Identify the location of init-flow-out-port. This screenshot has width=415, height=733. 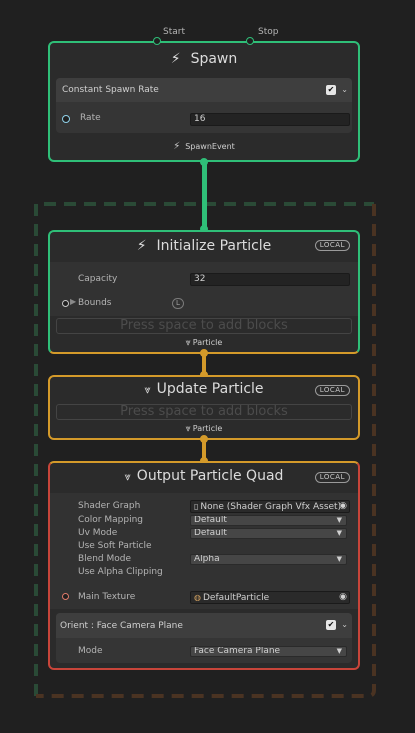
(204, 353).